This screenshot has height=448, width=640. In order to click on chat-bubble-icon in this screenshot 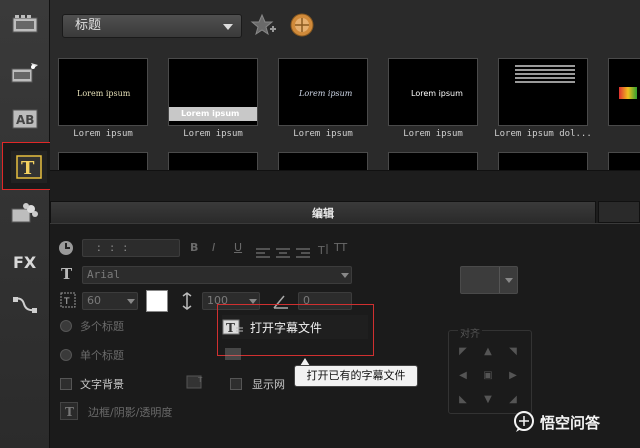, I will do `click(524, 421)`.